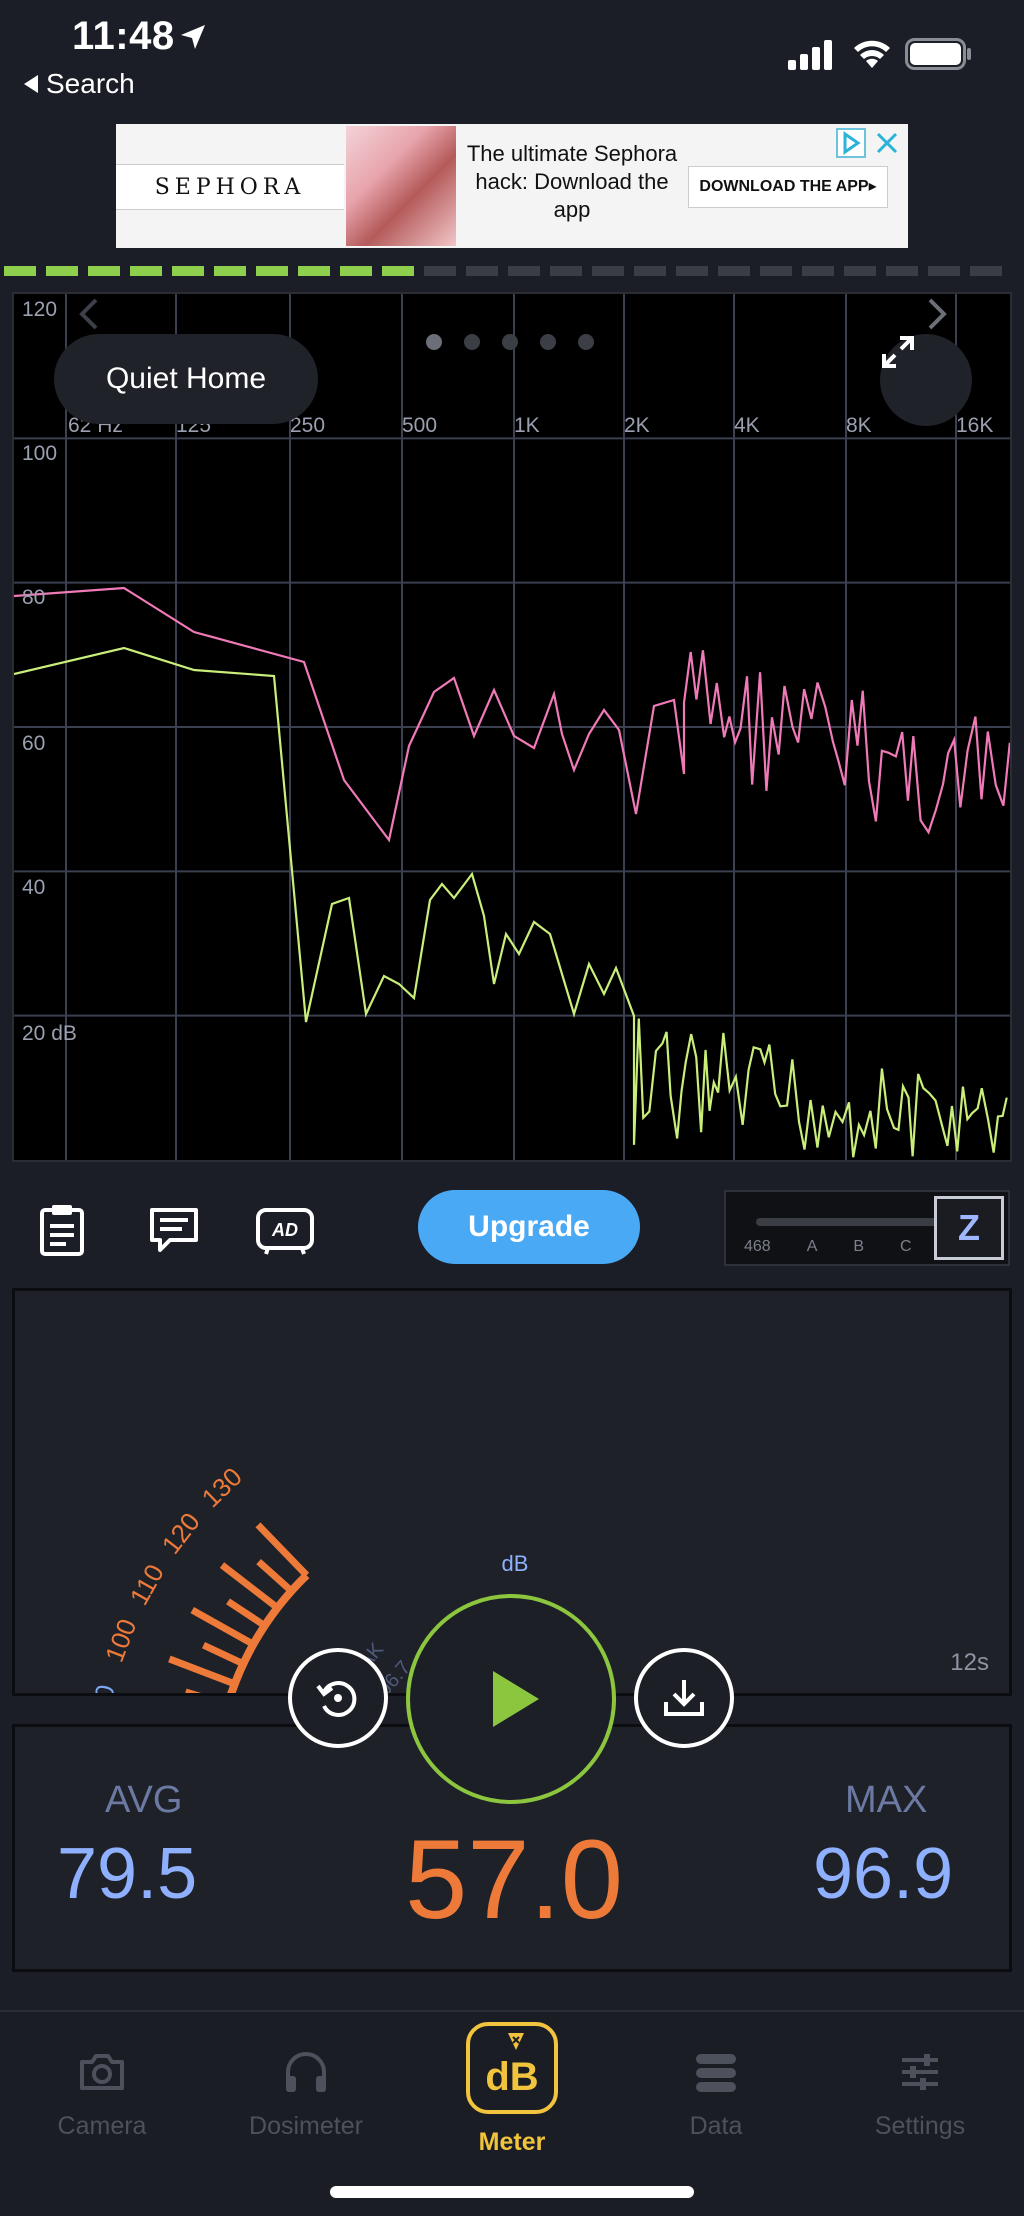 Image resolution: width=1024 pixels, height=2216 pixels. I want to click on avg-label: AVG, so click(144, 1800).